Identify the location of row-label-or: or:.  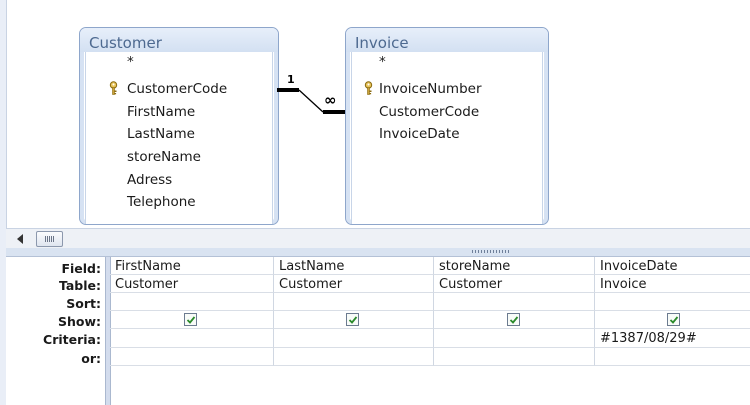
(91, 358).